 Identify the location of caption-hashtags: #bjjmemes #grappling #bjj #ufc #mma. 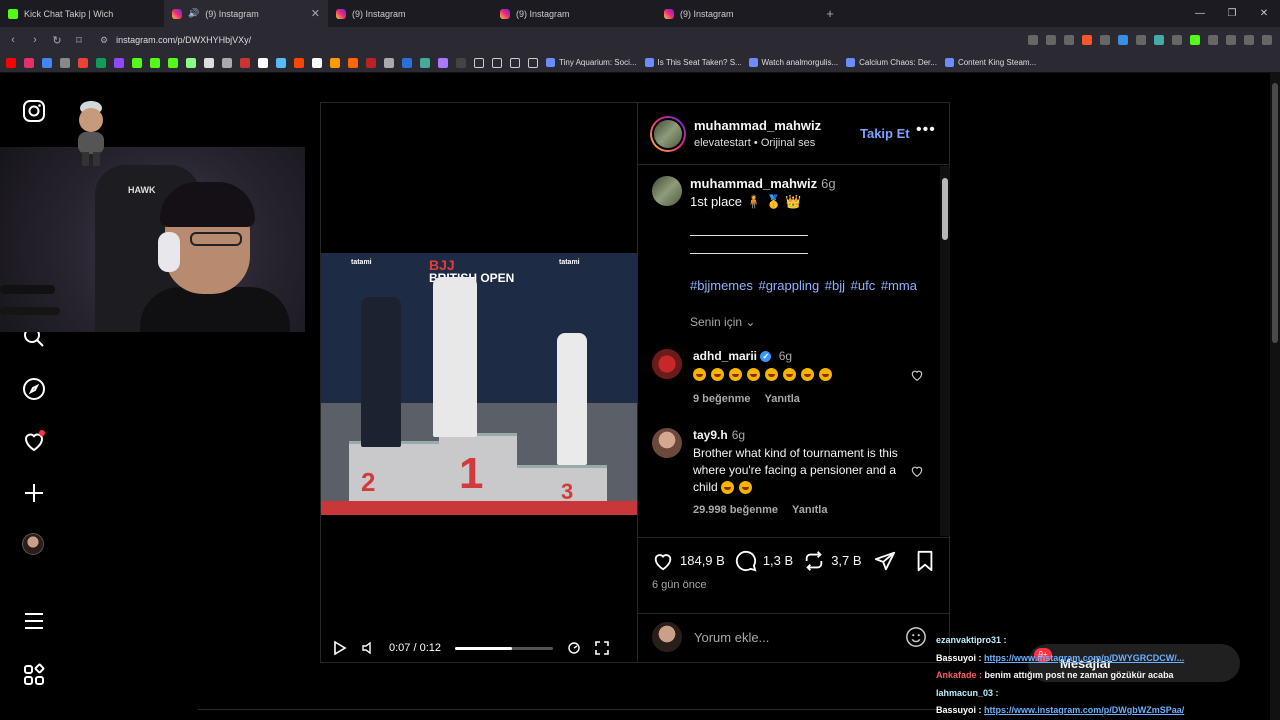
(803, 285).